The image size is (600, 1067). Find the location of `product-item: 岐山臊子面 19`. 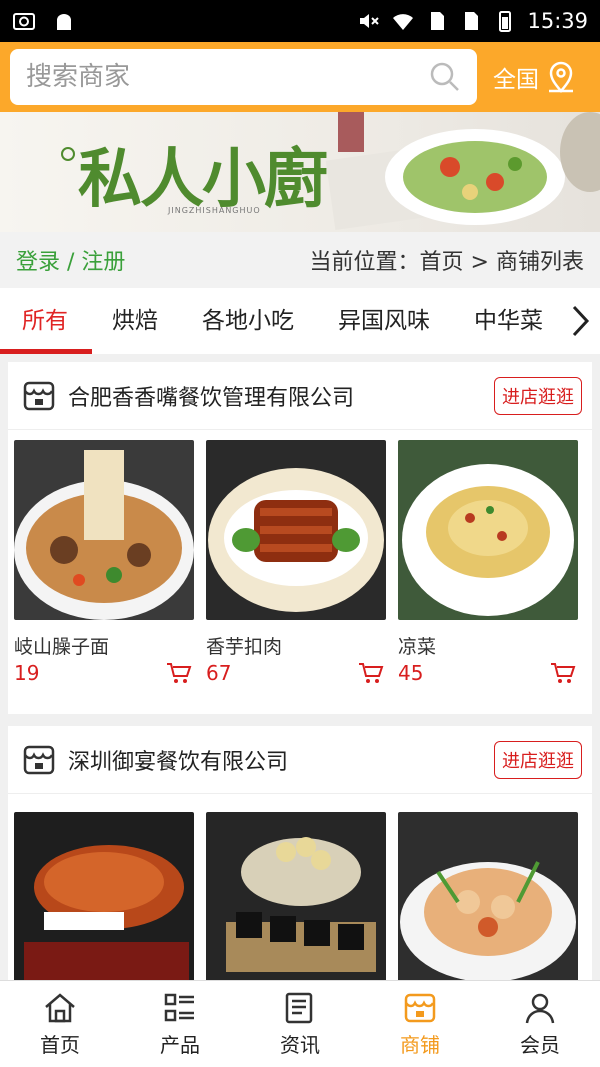

product-item: 岐山臊子面 19 is located at coordinates (104, 562).